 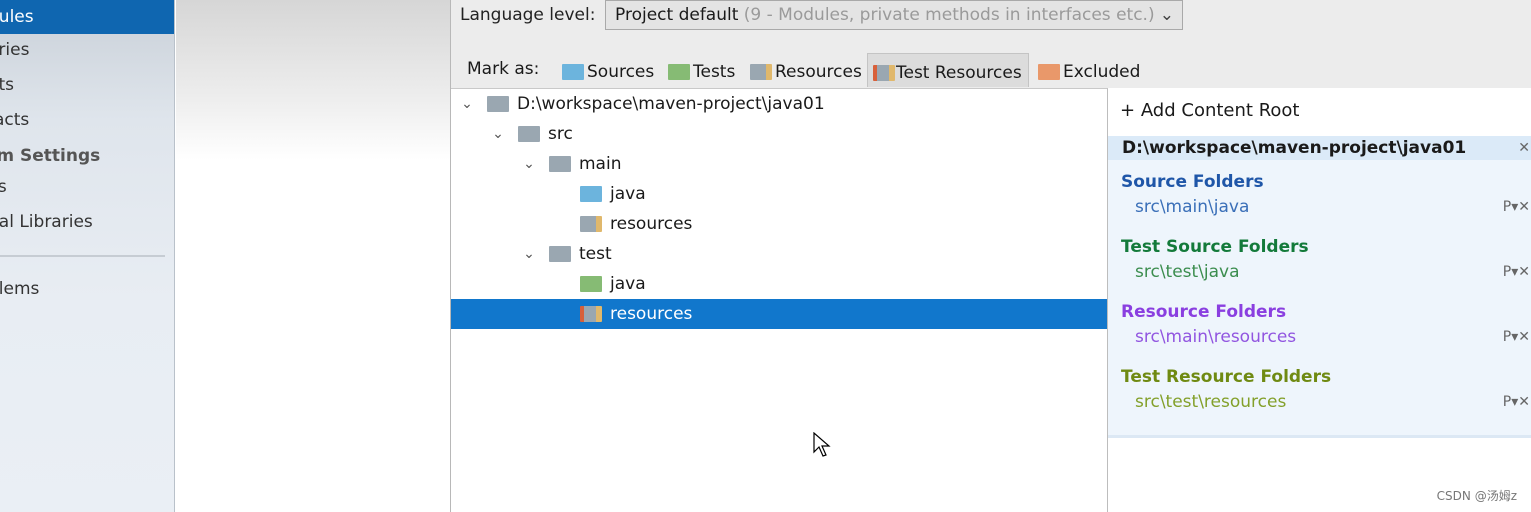 I want to click on add-content-root-button: + Add Content Root, so click(x=1209, y=110).